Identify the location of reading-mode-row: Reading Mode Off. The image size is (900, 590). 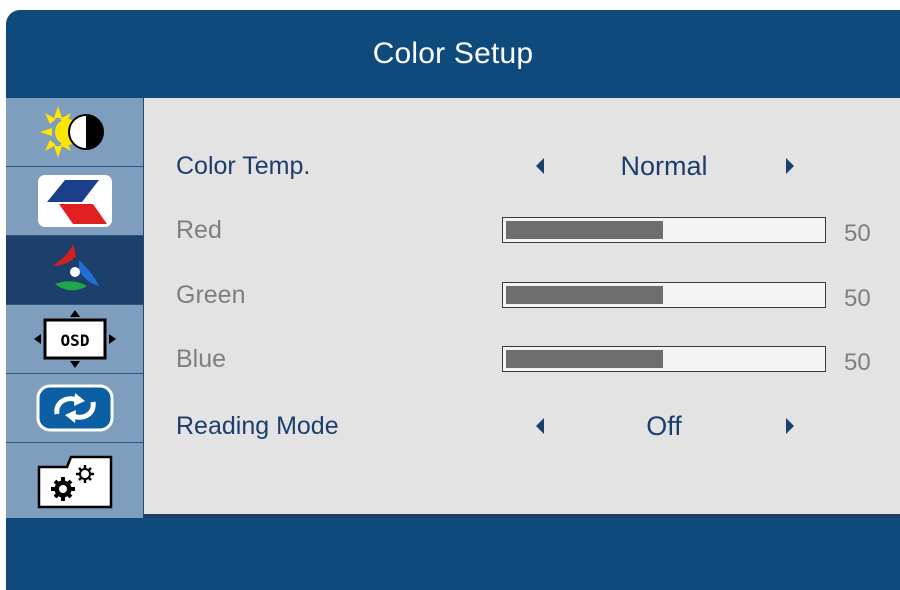
(522, 426).